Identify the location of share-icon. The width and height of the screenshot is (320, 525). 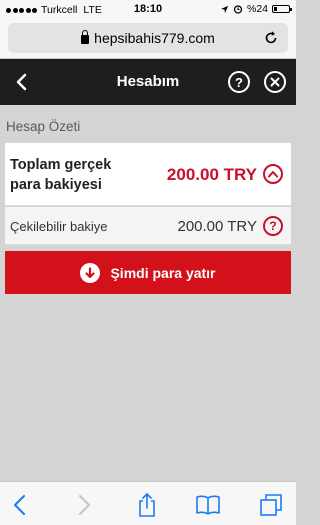
(147, 505).